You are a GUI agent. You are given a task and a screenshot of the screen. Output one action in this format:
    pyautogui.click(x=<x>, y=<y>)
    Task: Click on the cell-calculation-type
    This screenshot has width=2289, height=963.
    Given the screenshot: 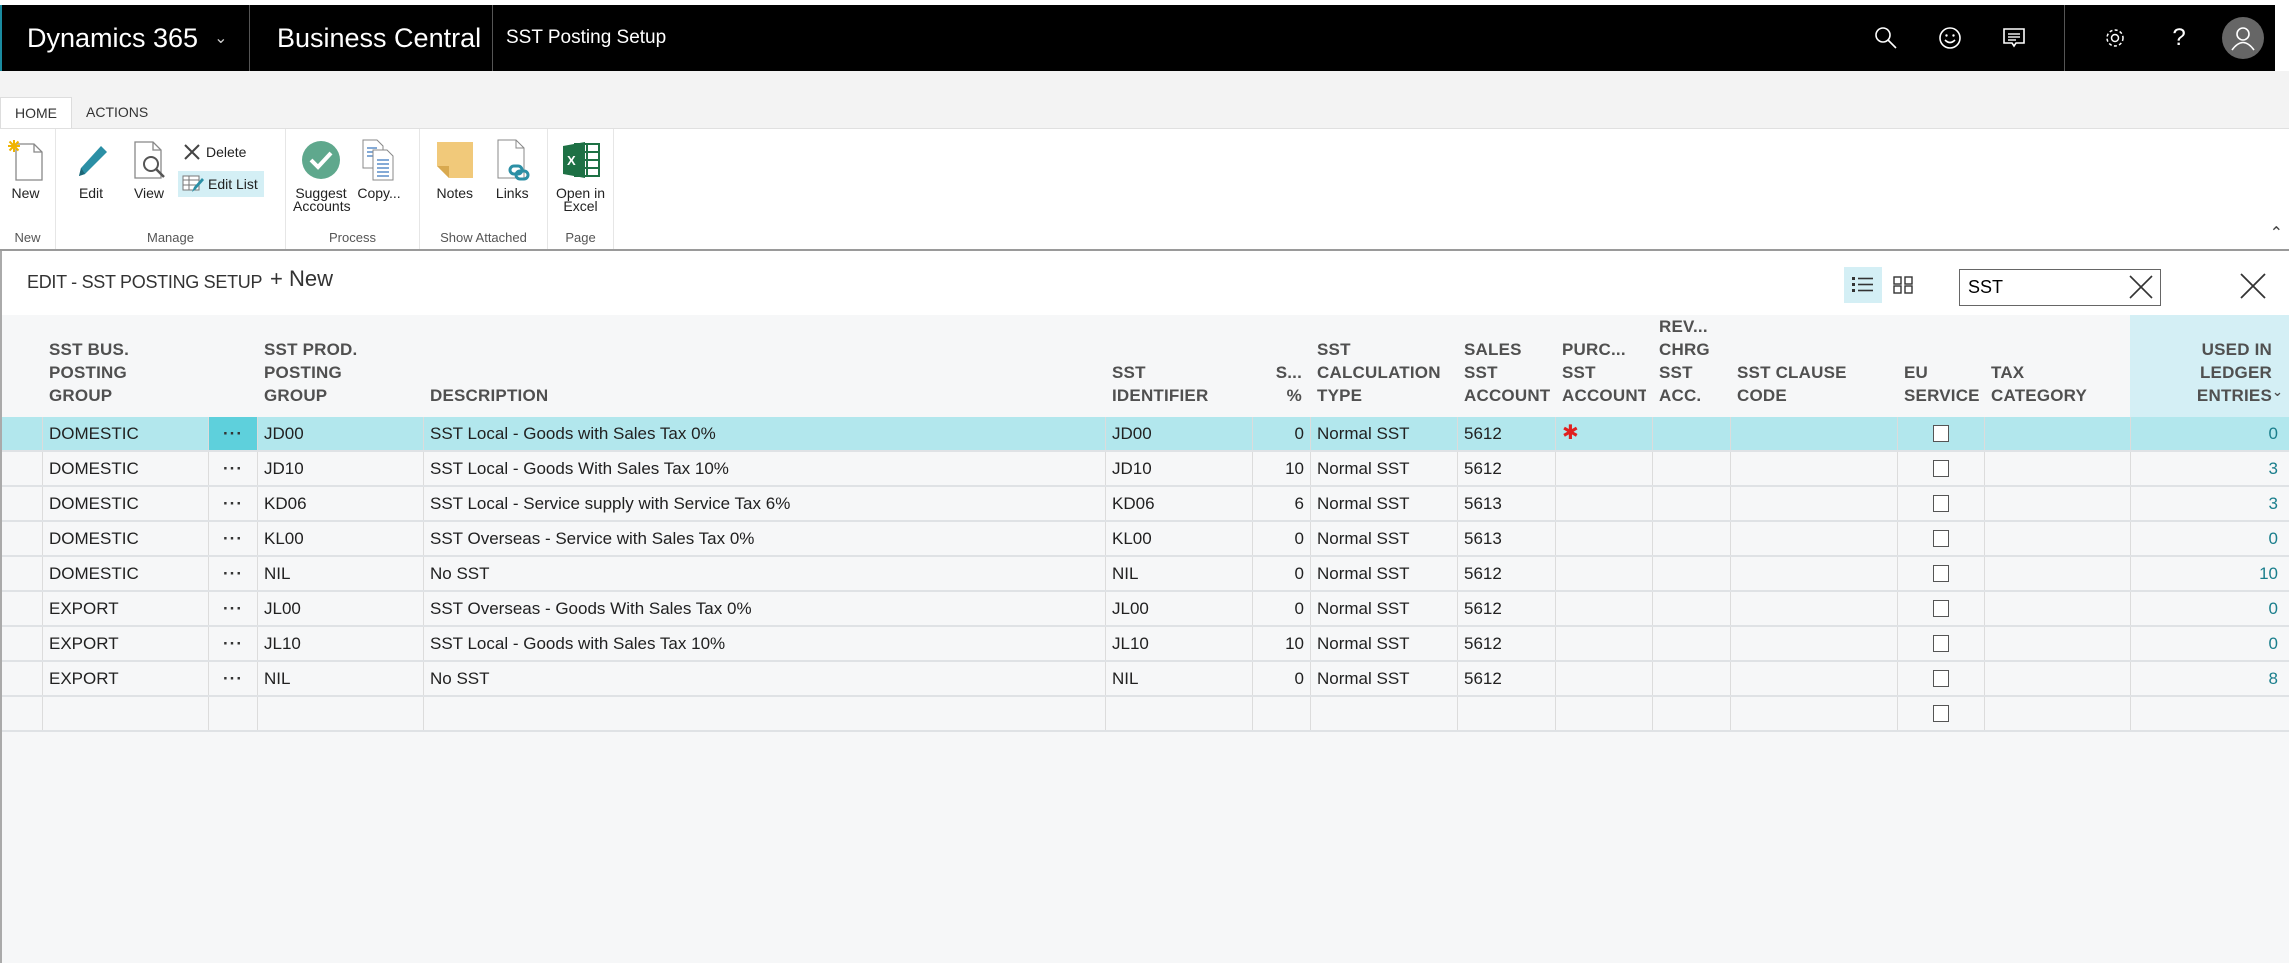 What is the action you would take?
    pyautogui.click(x=1383, y=713)
    